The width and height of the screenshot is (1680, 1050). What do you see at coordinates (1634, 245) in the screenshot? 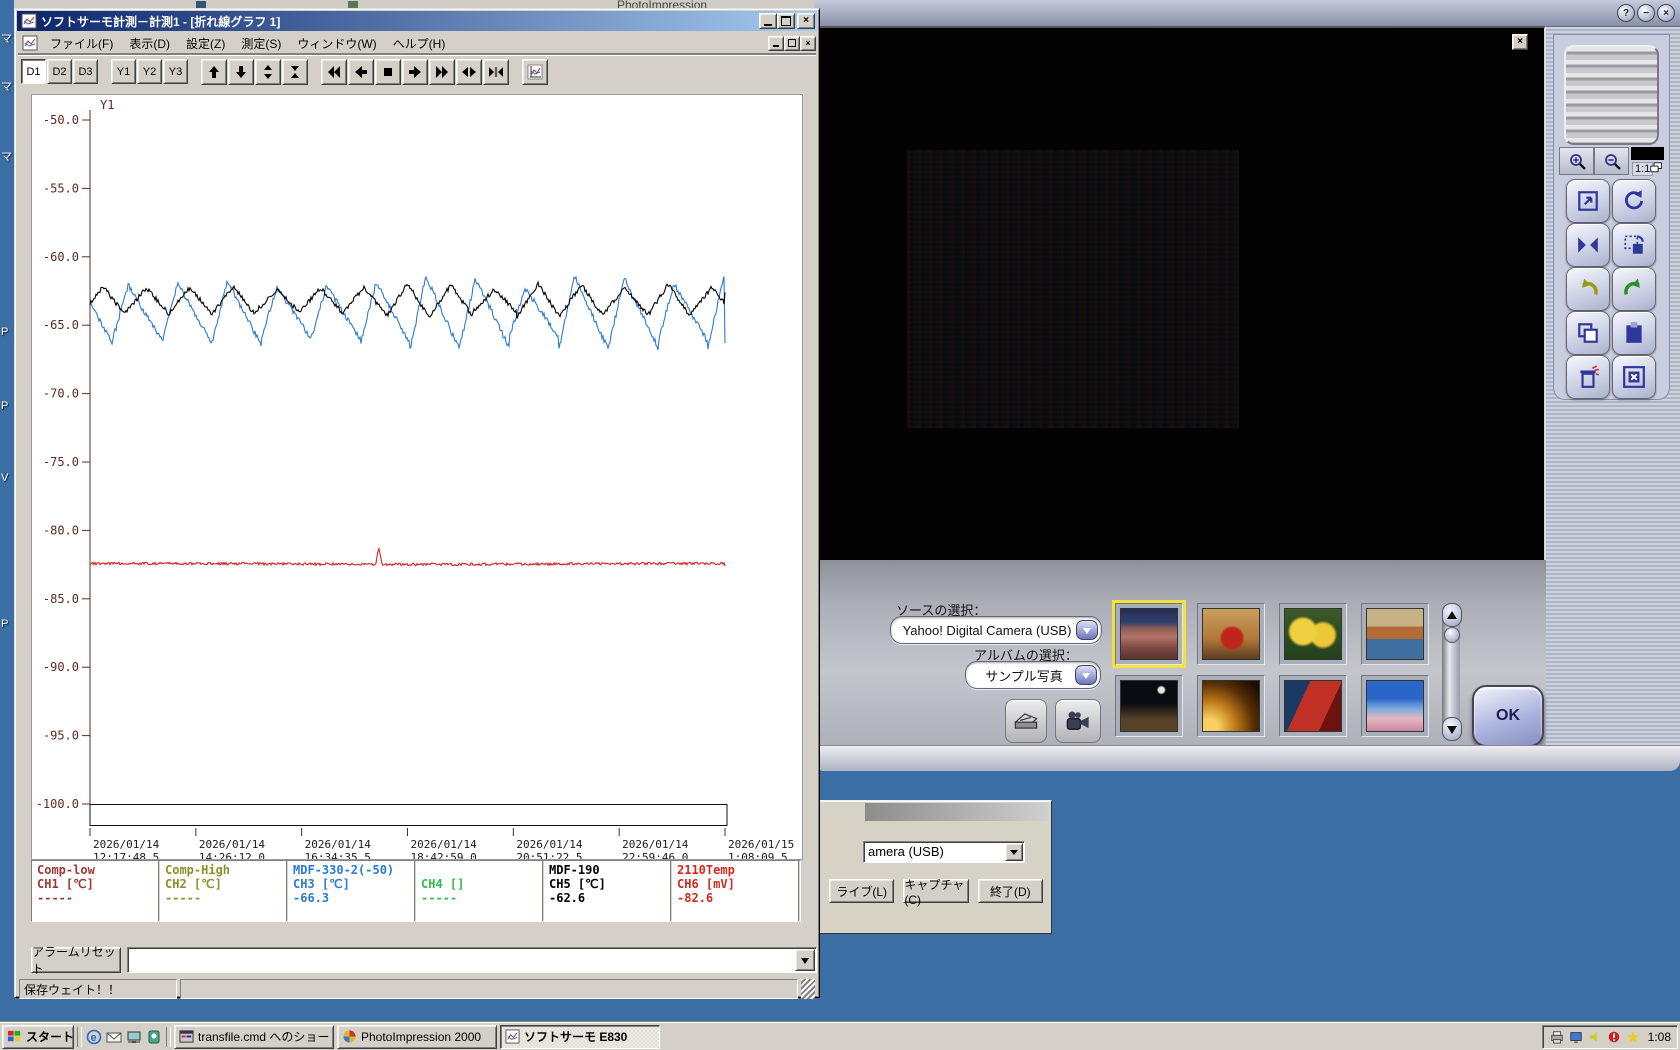
I see `crop-rotate-button` at bounding box center [1634, 245].